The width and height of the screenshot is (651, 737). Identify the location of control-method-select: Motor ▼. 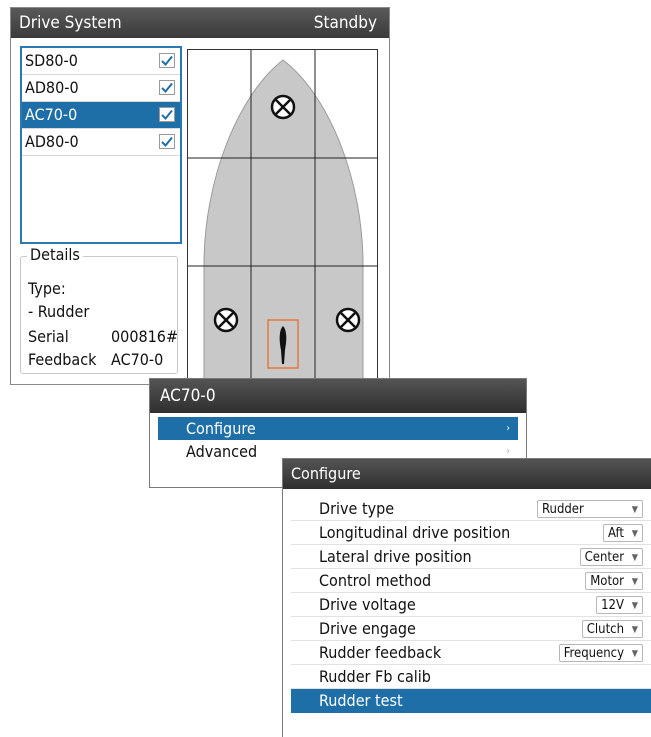
(614, 581).